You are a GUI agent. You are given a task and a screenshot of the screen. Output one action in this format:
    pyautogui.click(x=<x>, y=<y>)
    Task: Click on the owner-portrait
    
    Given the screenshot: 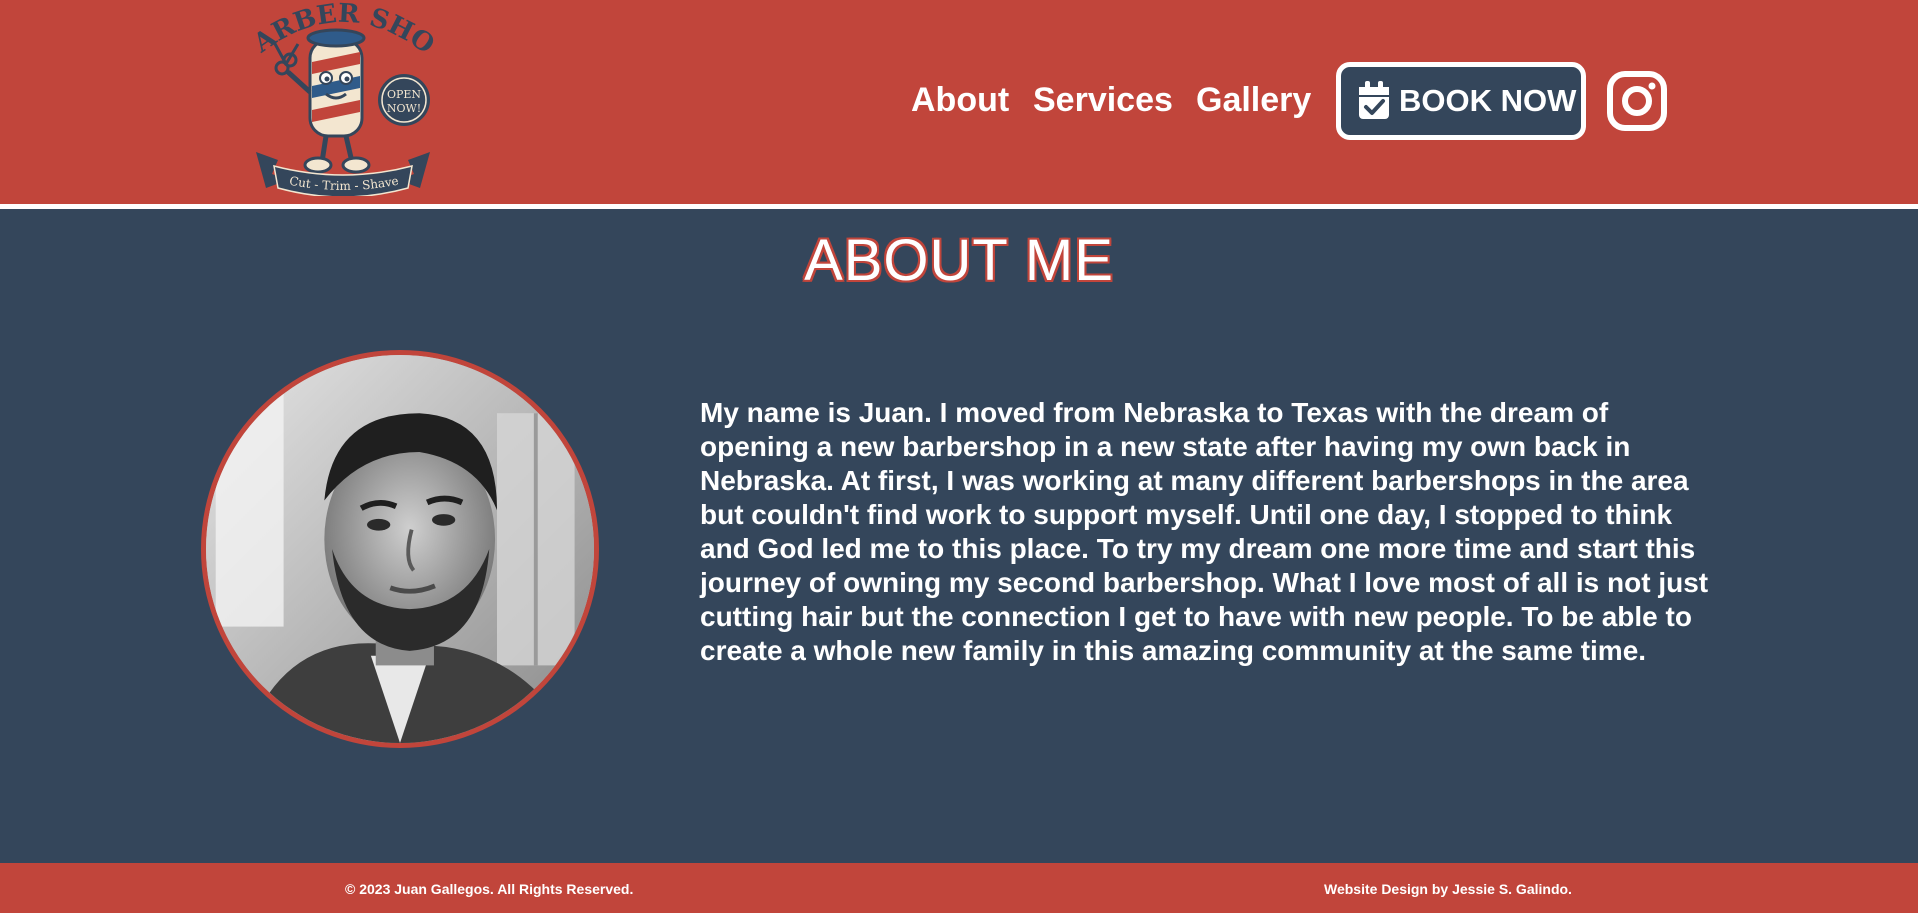 What is the action you would take?
    pyautogui.click(x=400, y=549)
    